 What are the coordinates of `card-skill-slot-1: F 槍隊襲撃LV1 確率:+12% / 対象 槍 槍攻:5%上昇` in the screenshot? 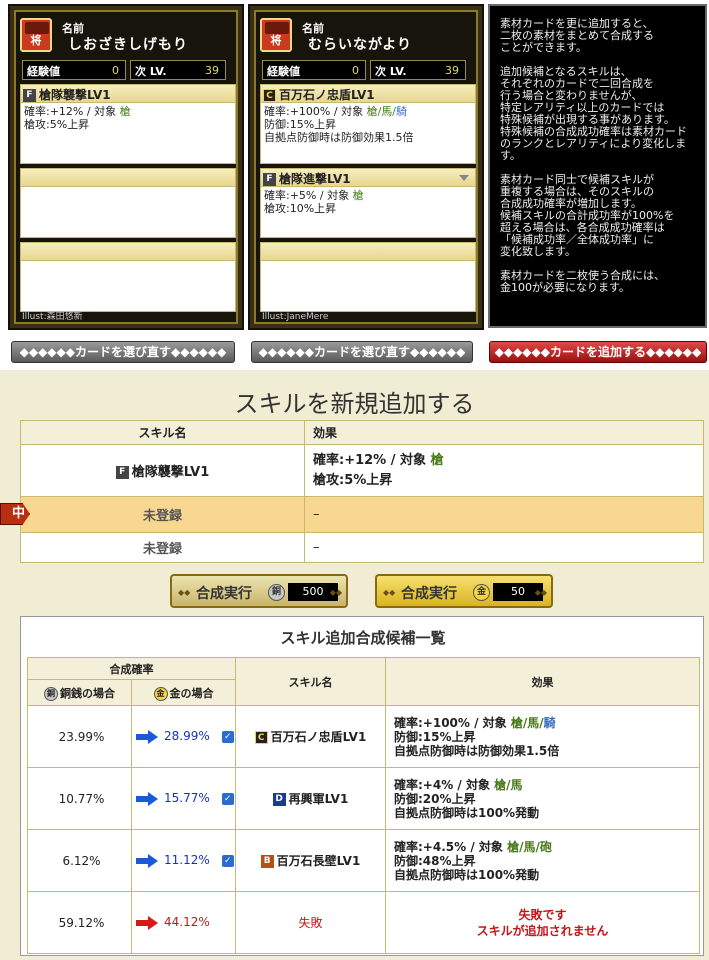 It's located at (128, 124).